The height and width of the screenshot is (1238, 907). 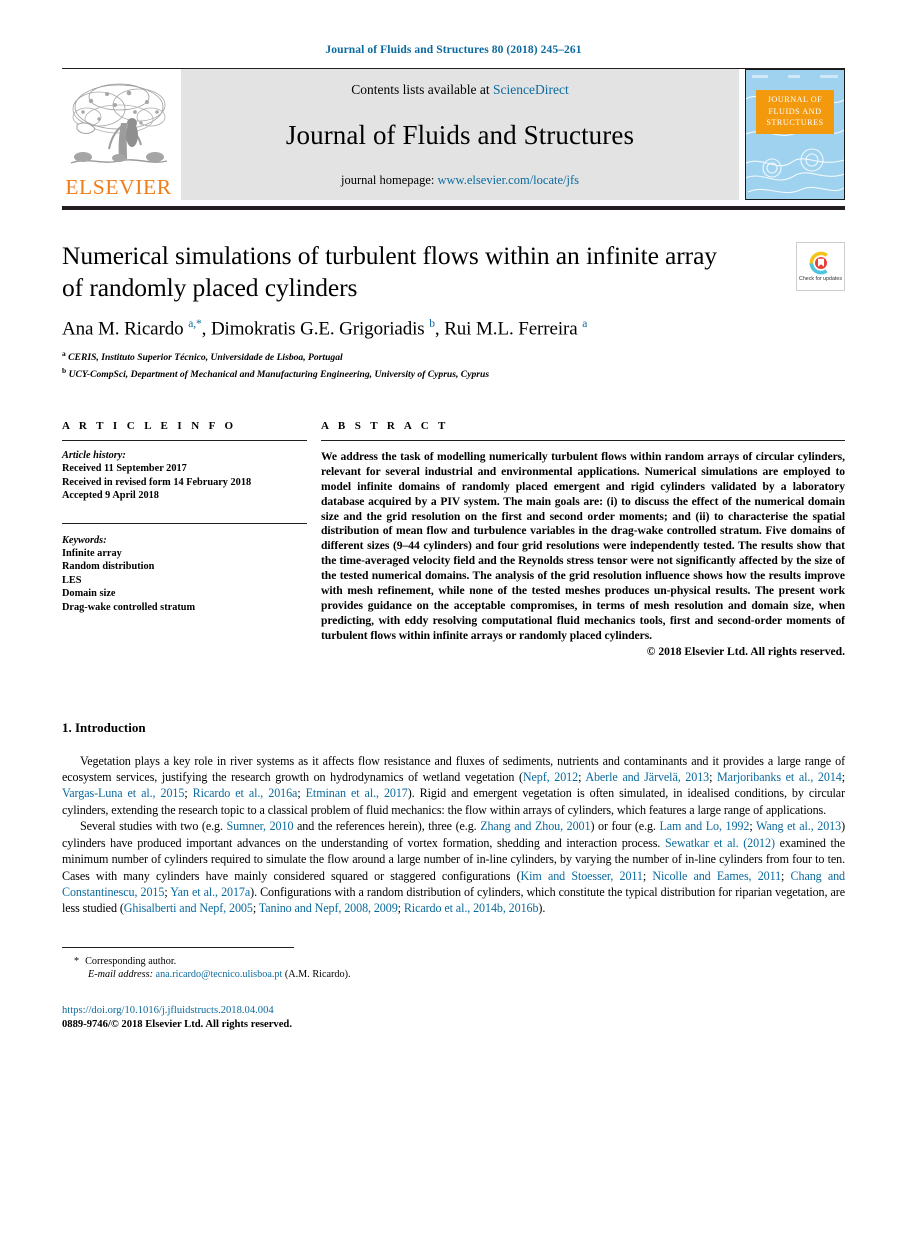 What do you see at coordinates (317, 975) in the screenshot?
I see `email-owner: (A.M. Ricardo).` at bounding box center [317, 975].